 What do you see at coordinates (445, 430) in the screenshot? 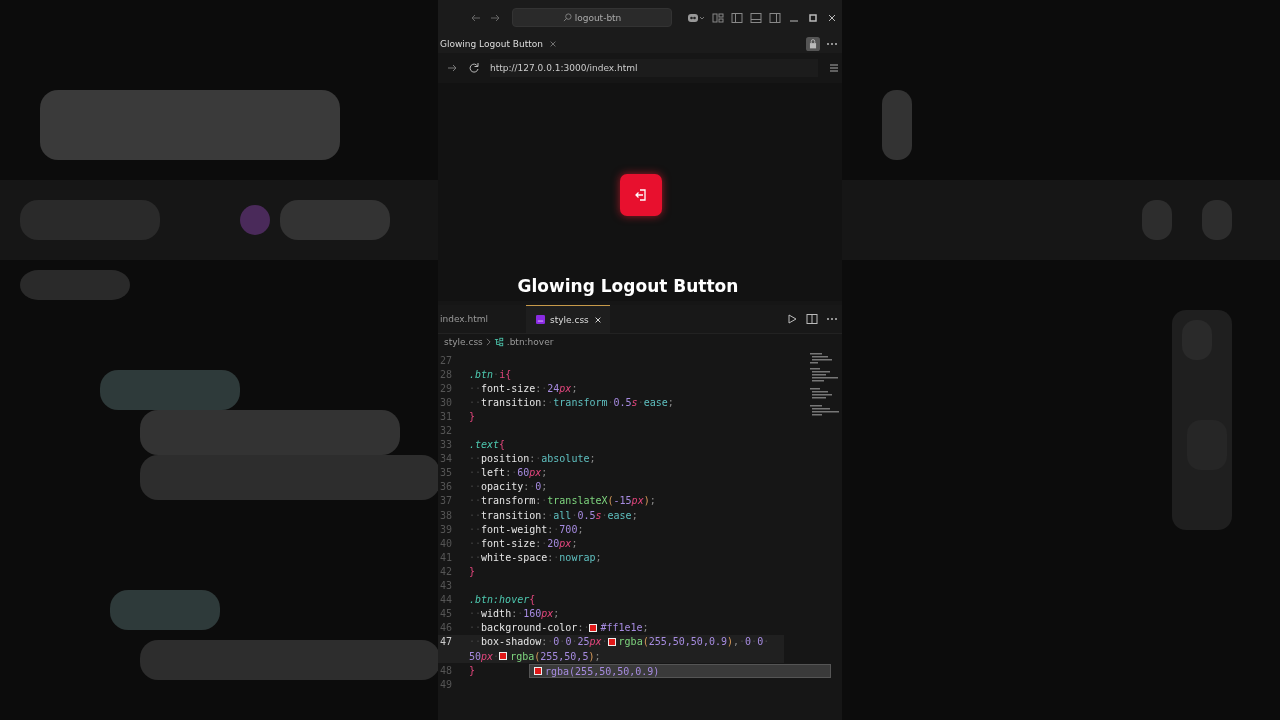
I see `line-number: 32` at bounding box center [445, 430].